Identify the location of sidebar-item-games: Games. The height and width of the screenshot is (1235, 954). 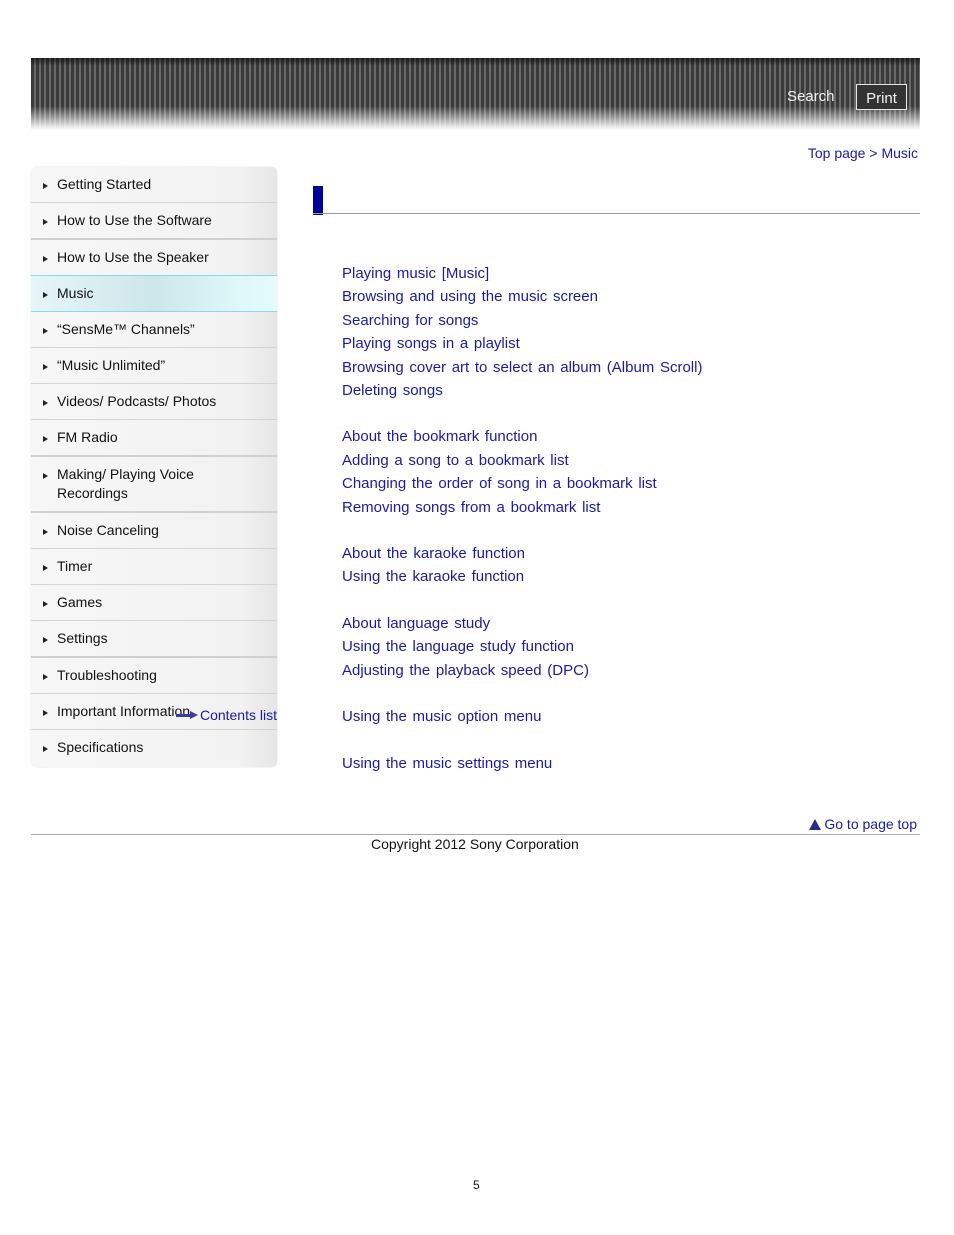
(154, 603).